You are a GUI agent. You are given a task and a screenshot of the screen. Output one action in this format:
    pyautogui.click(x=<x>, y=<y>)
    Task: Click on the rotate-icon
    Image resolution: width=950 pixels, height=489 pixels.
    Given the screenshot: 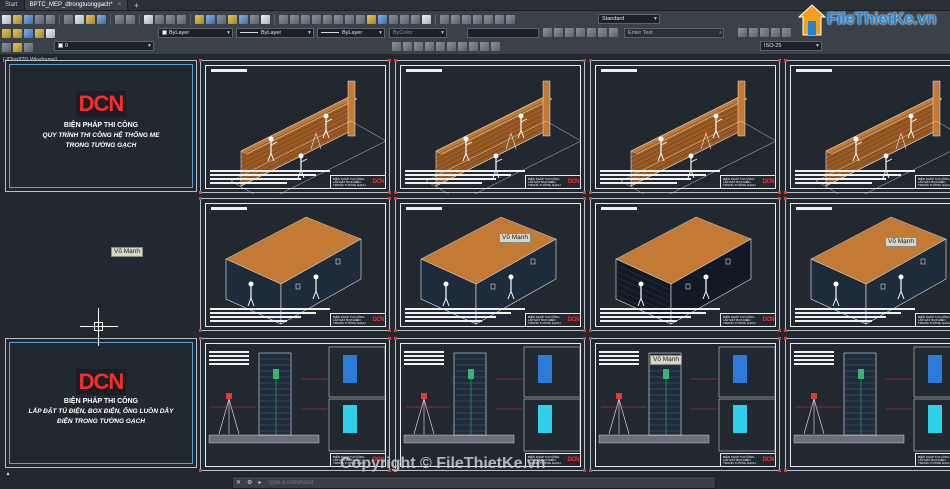 What is the action you would take?
    pyautogui.click(x=613, y=32)
    